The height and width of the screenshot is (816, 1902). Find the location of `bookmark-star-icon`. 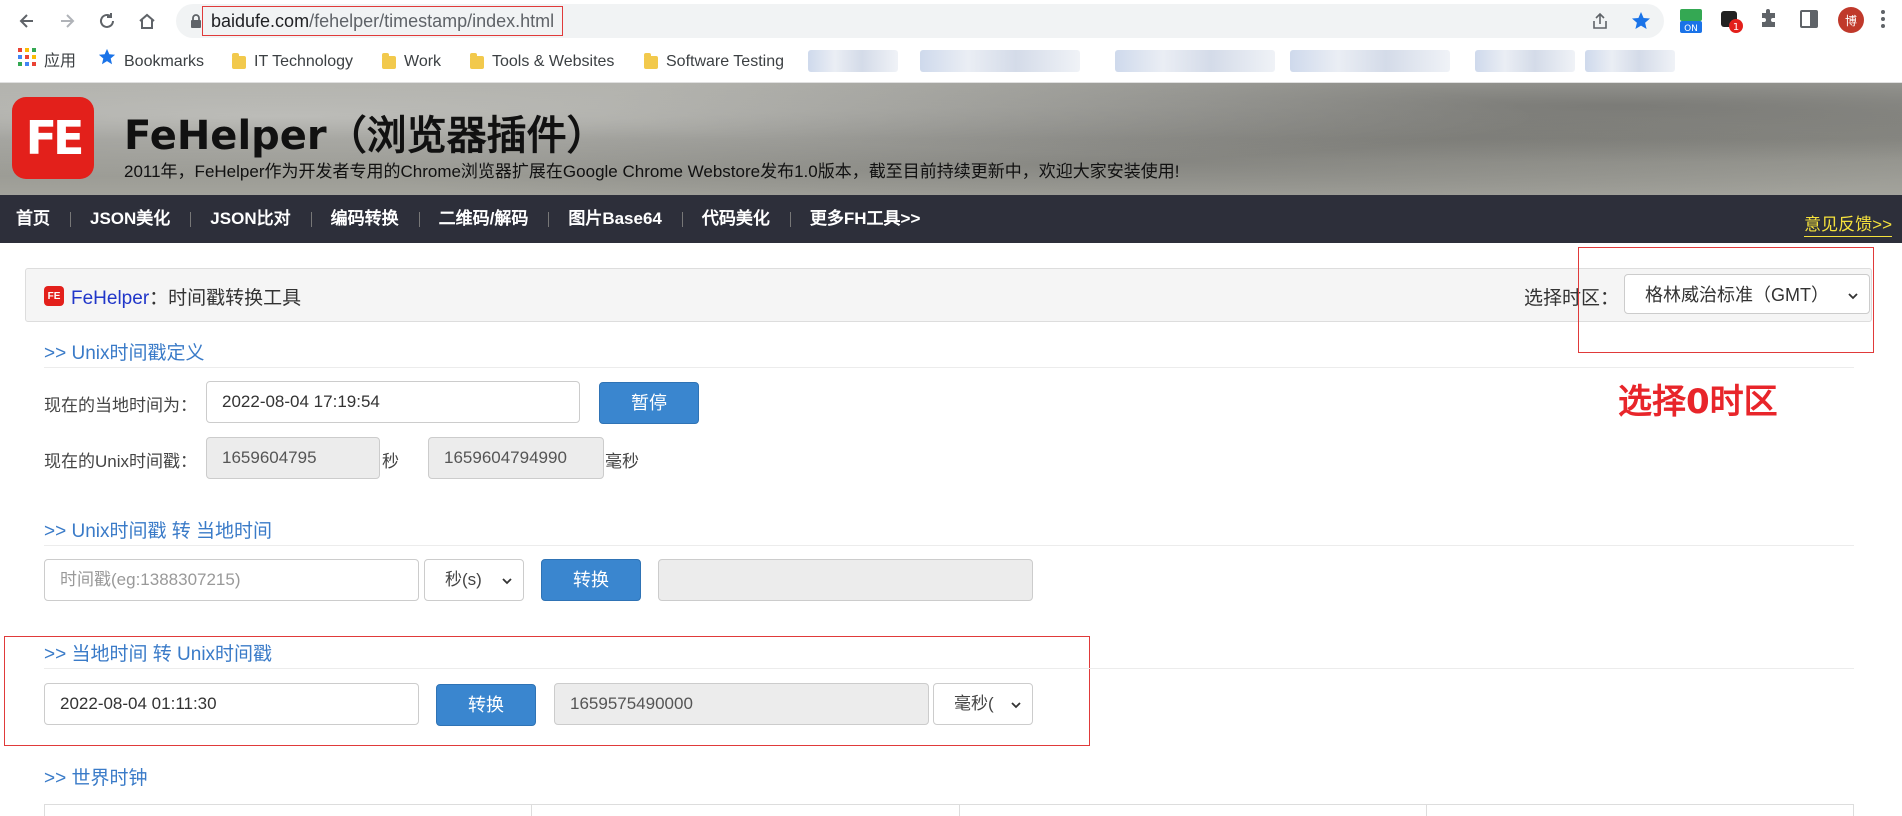

bookmark-star-icon is located at coordinates (1641, 21).